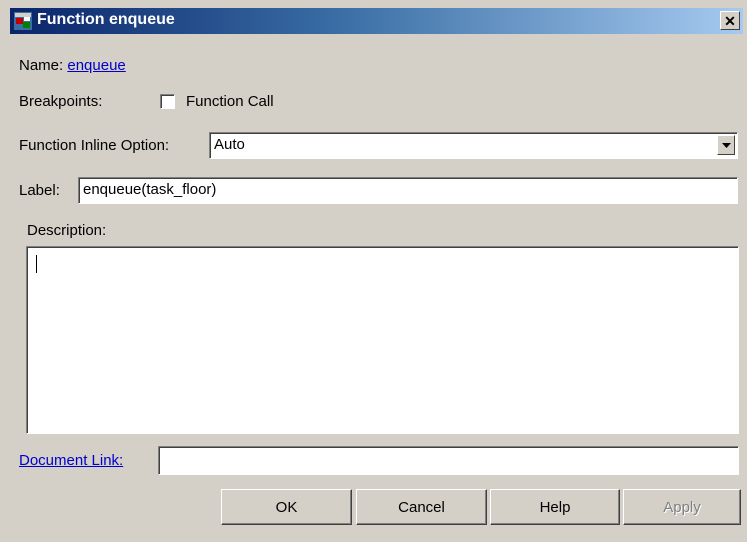 The width and height of the screenshot is (747, 542). I want to click on text-caret, so click(36, 264).